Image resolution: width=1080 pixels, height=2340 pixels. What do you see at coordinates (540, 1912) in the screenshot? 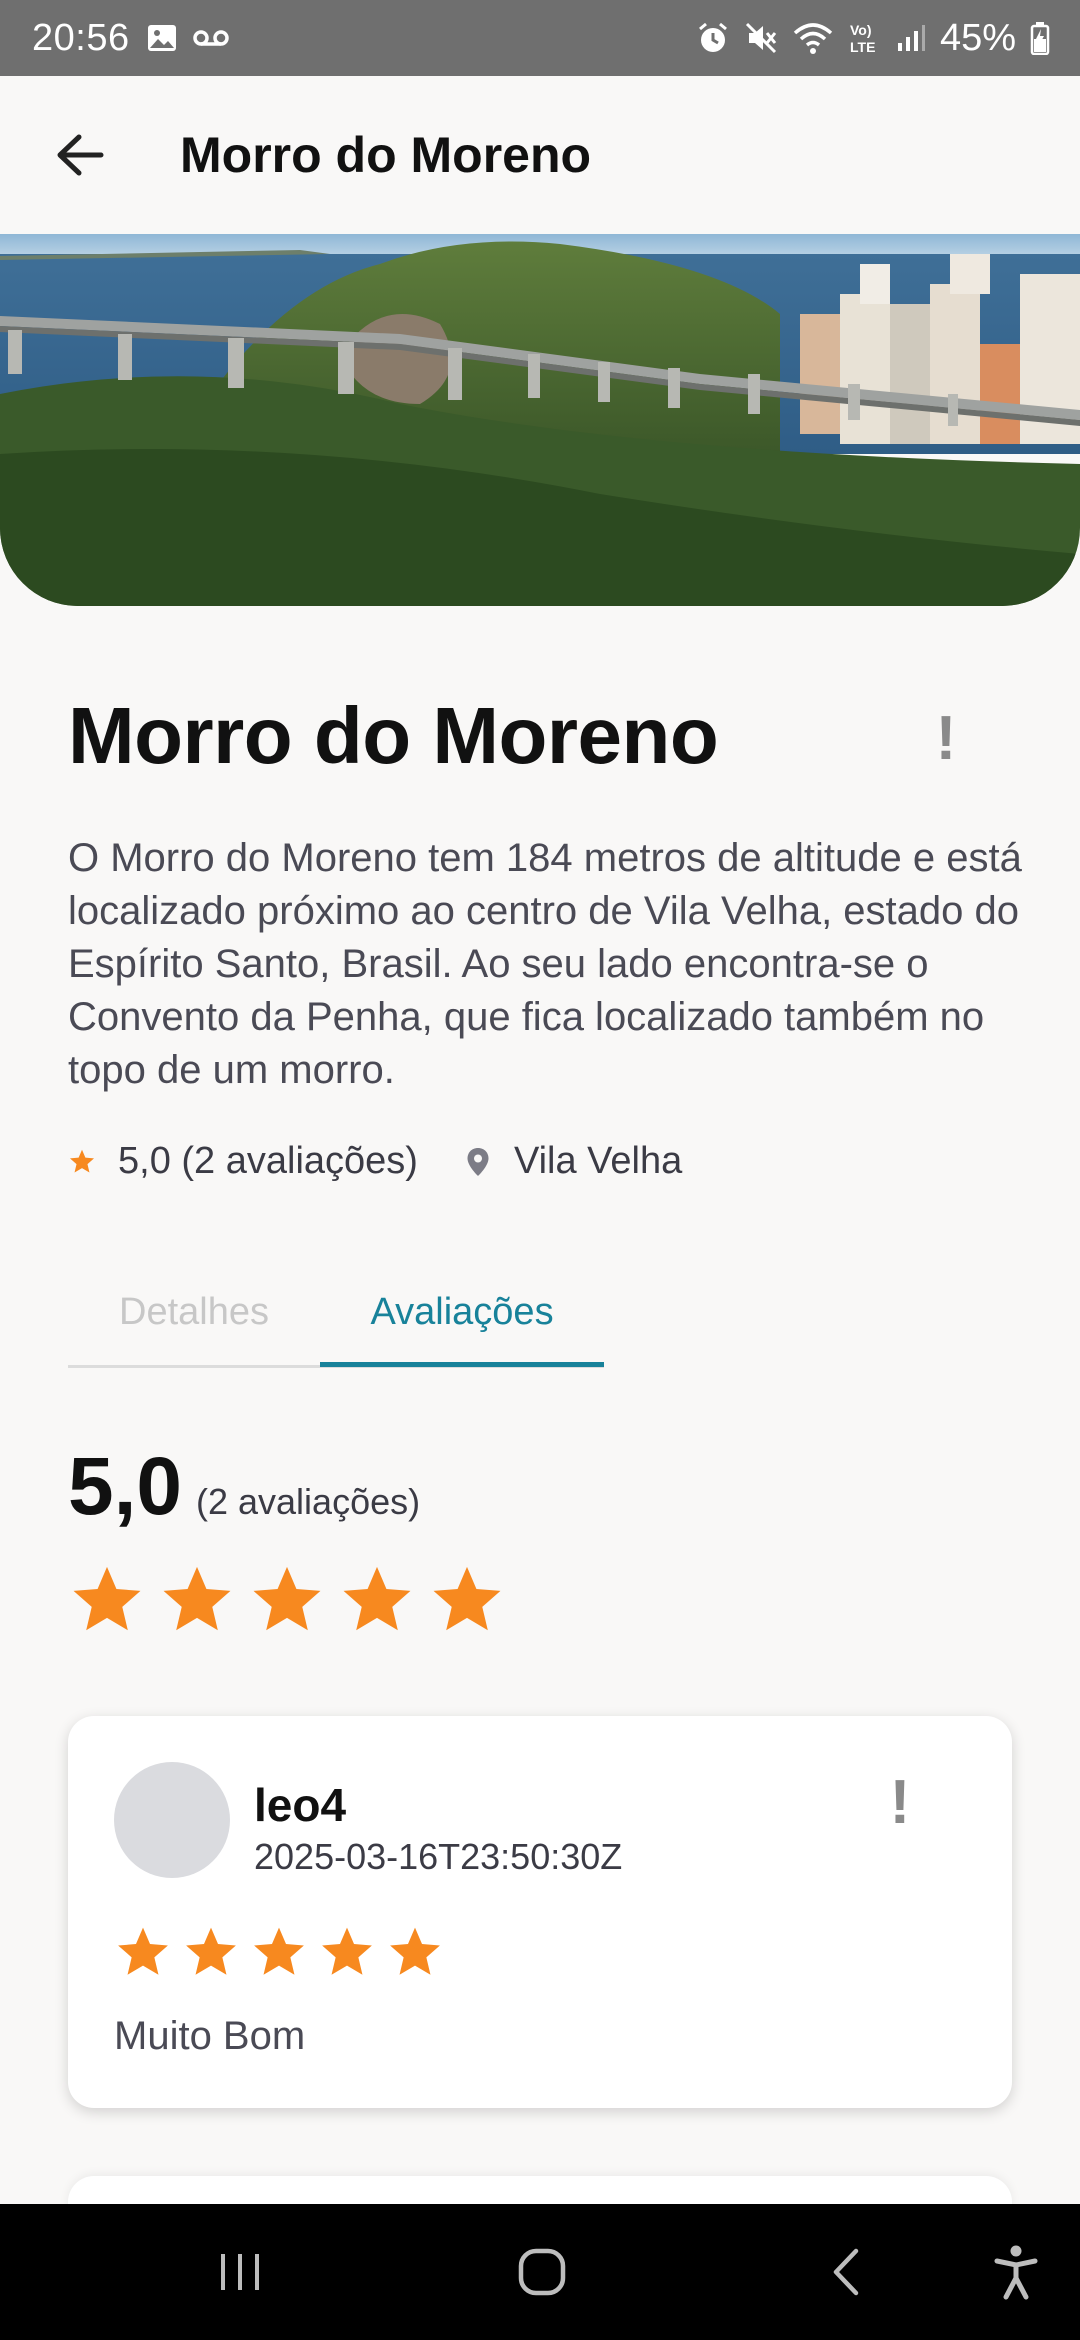
I see `review-card: leo4 2025-03-16T23:50:30Z ! Muito Bom` at bounding box center [540, 1912].